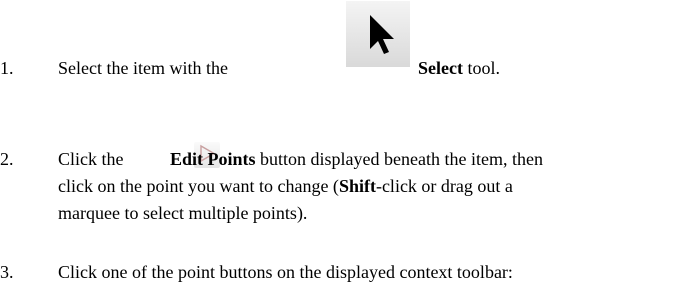 The image size is (693, 286). Describe the element at coordinates (378, 34) in the screenshot. I see `select-arrow-icon` at that location.